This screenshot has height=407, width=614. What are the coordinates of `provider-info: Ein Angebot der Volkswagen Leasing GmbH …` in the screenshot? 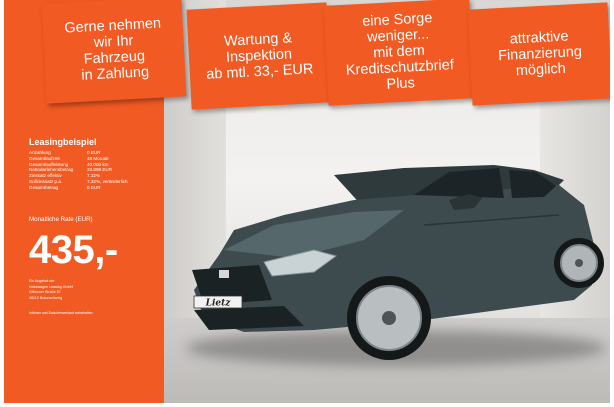 It's located at (51, 290).